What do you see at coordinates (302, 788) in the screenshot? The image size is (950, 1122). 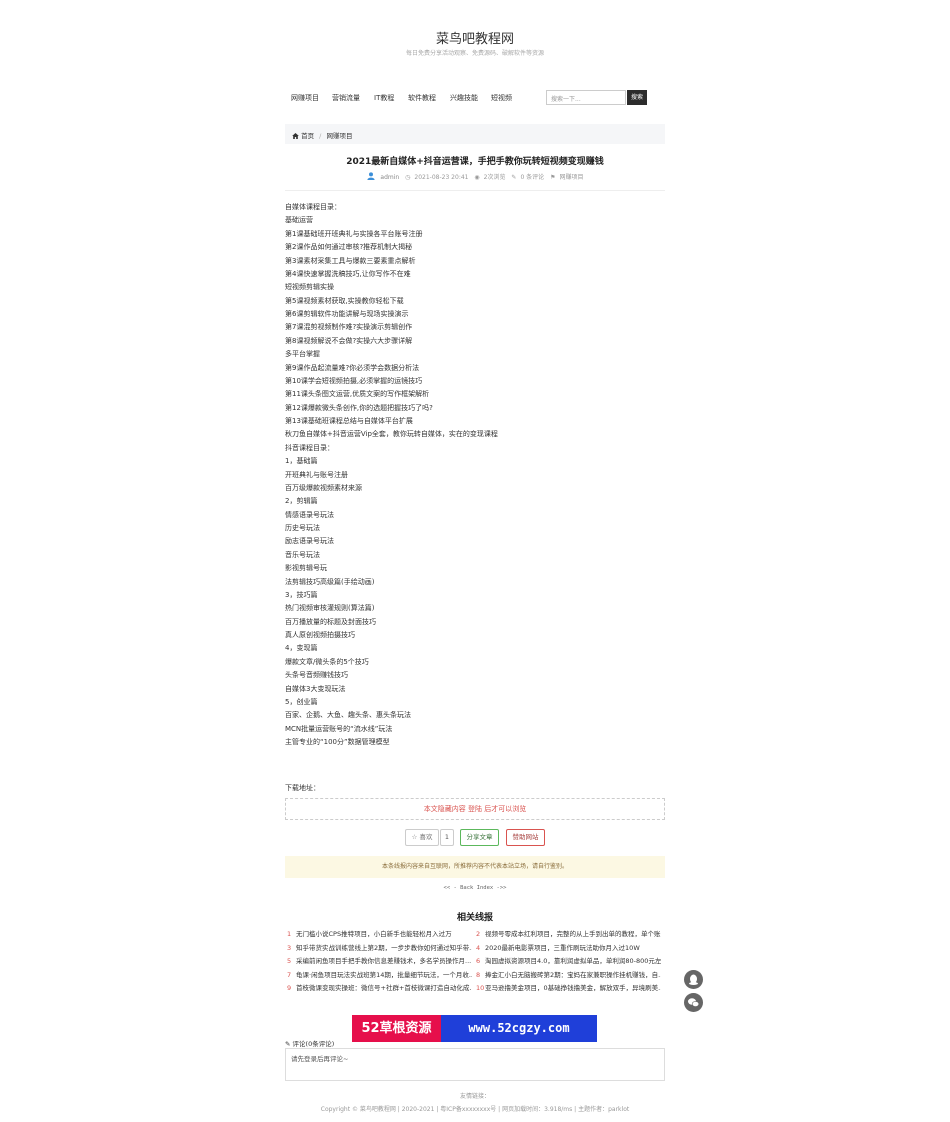 I see `download-label: 下载地址：` at bounding box center [302, 788].